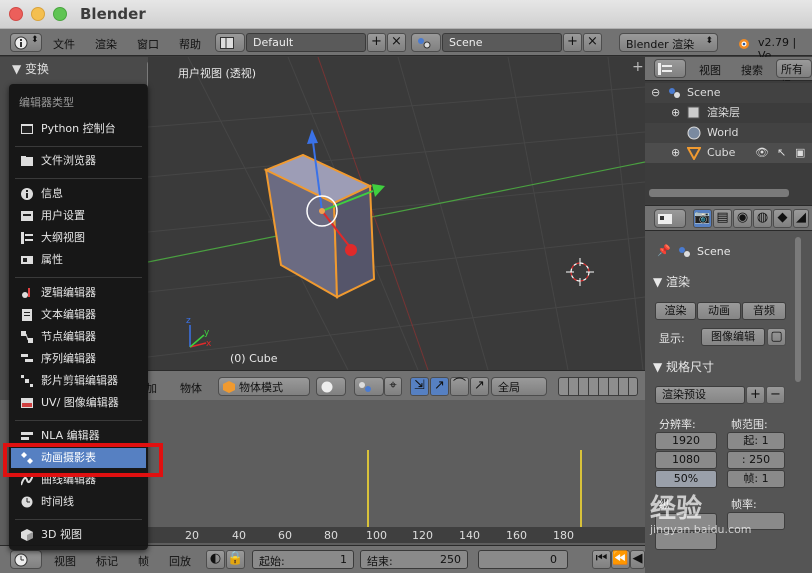  Describe the element at coordinates (764, 311) in the screenshot. I see `audio-button: 音频` at that location.